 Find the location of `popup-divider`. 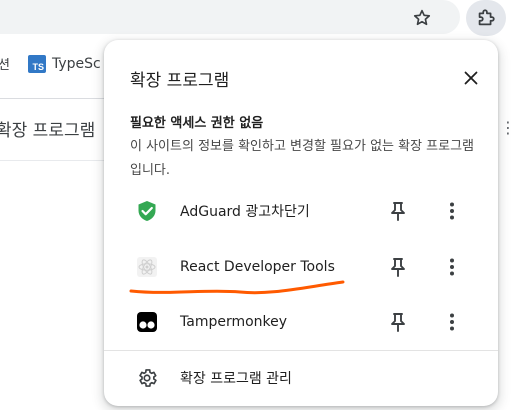

popup-divider is located at coordinates (301, 350).